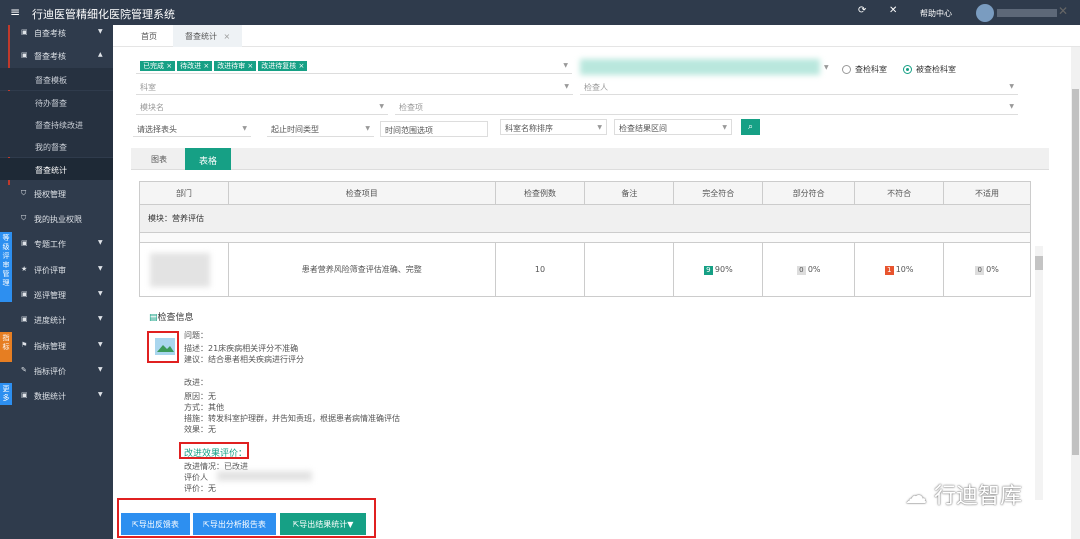  I want to click on sidebar-item-special-work: ▣ 专题工作 ▼, so click(56, 244).